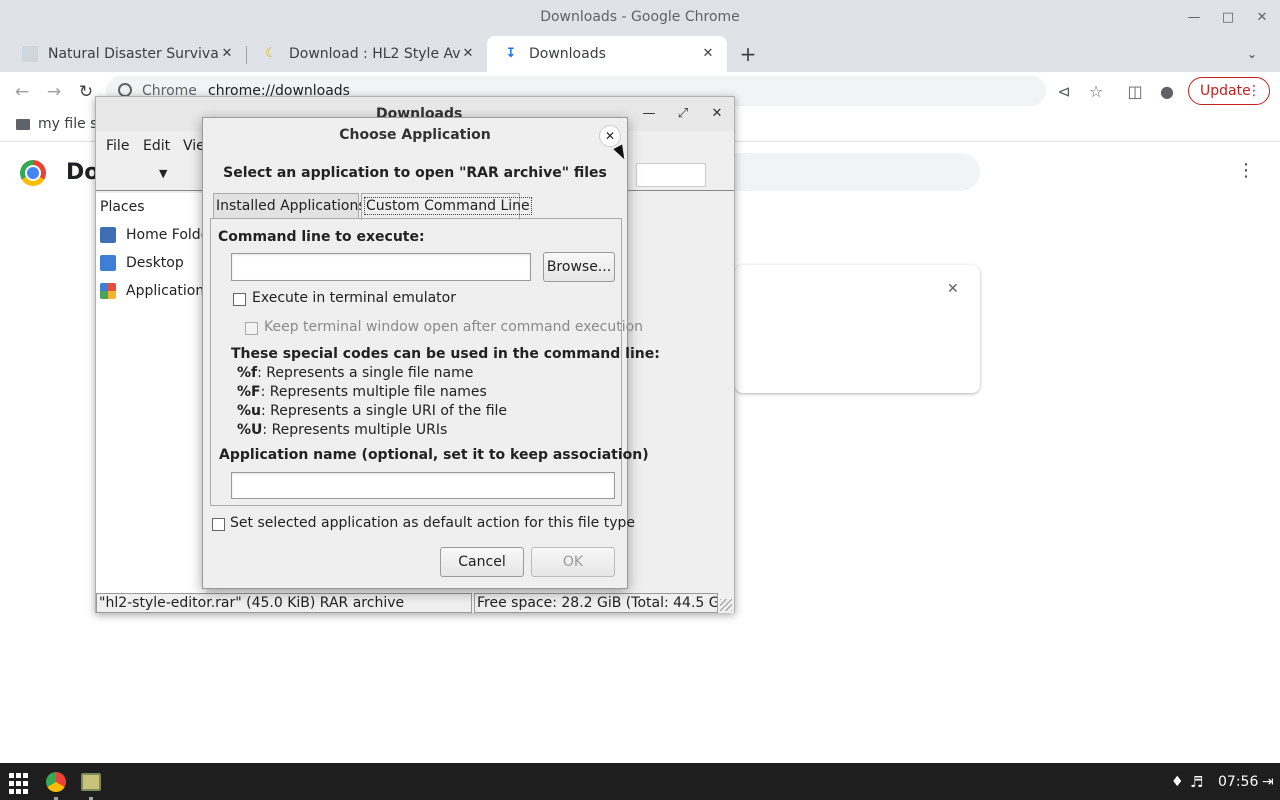 The height and width of the screenshot is (800, 1280). Describe the element at coordinates (726, 605) in the screenshot. I see `resize-grip-icon` at that location.